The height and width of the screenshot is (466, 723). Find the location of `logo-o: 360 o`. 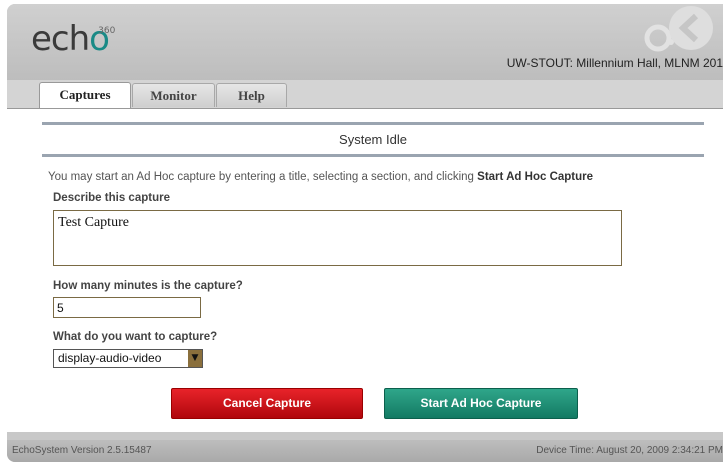

logo-o: 360 o is located at coordinates (102, 39).